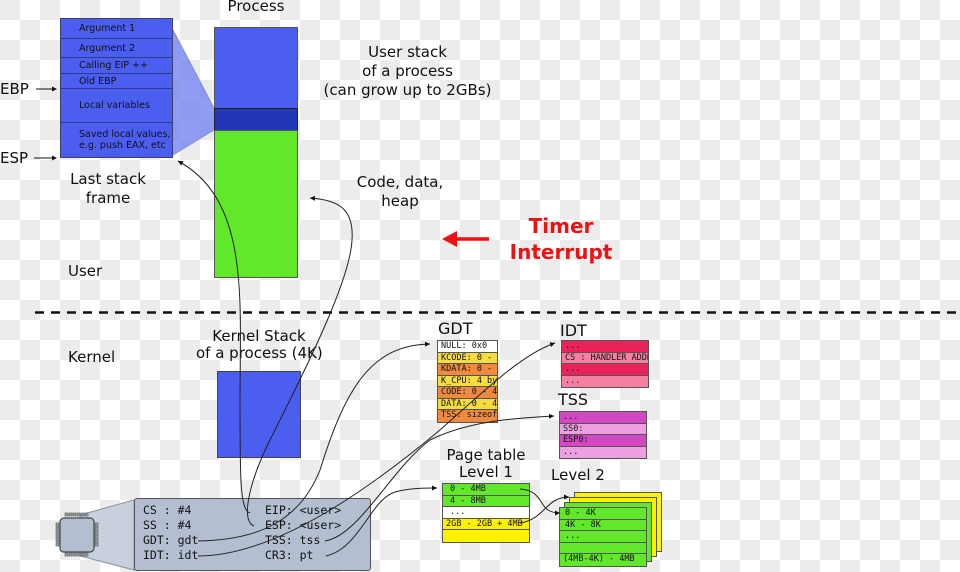 This screenshot has width=960, height=572. I want to click on user-stack-label-2: of a process, so click(407, 71).